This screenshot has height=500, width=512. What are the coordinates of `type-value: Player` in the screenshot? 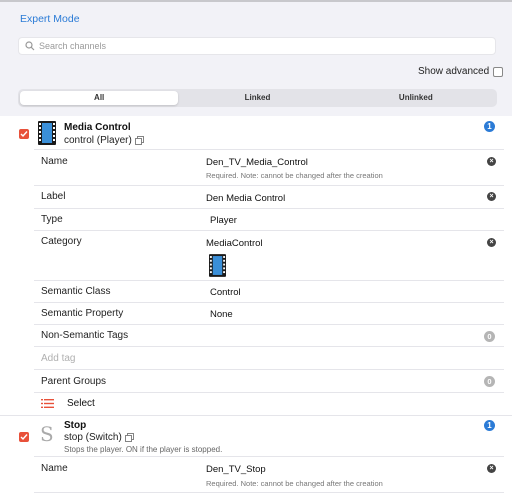 It's located at (223, 220).